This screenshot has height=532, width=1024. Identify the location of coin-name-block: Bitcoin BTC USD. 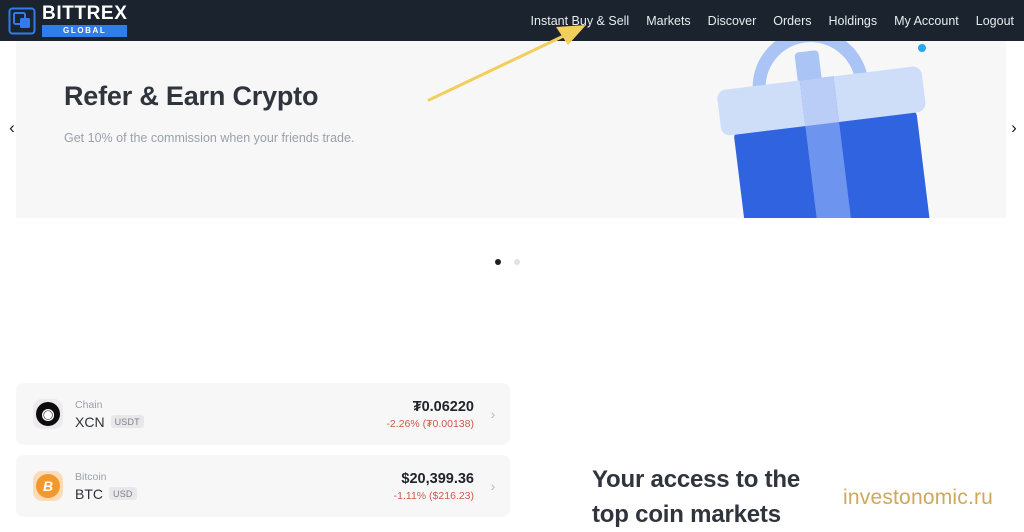
(106, 486).